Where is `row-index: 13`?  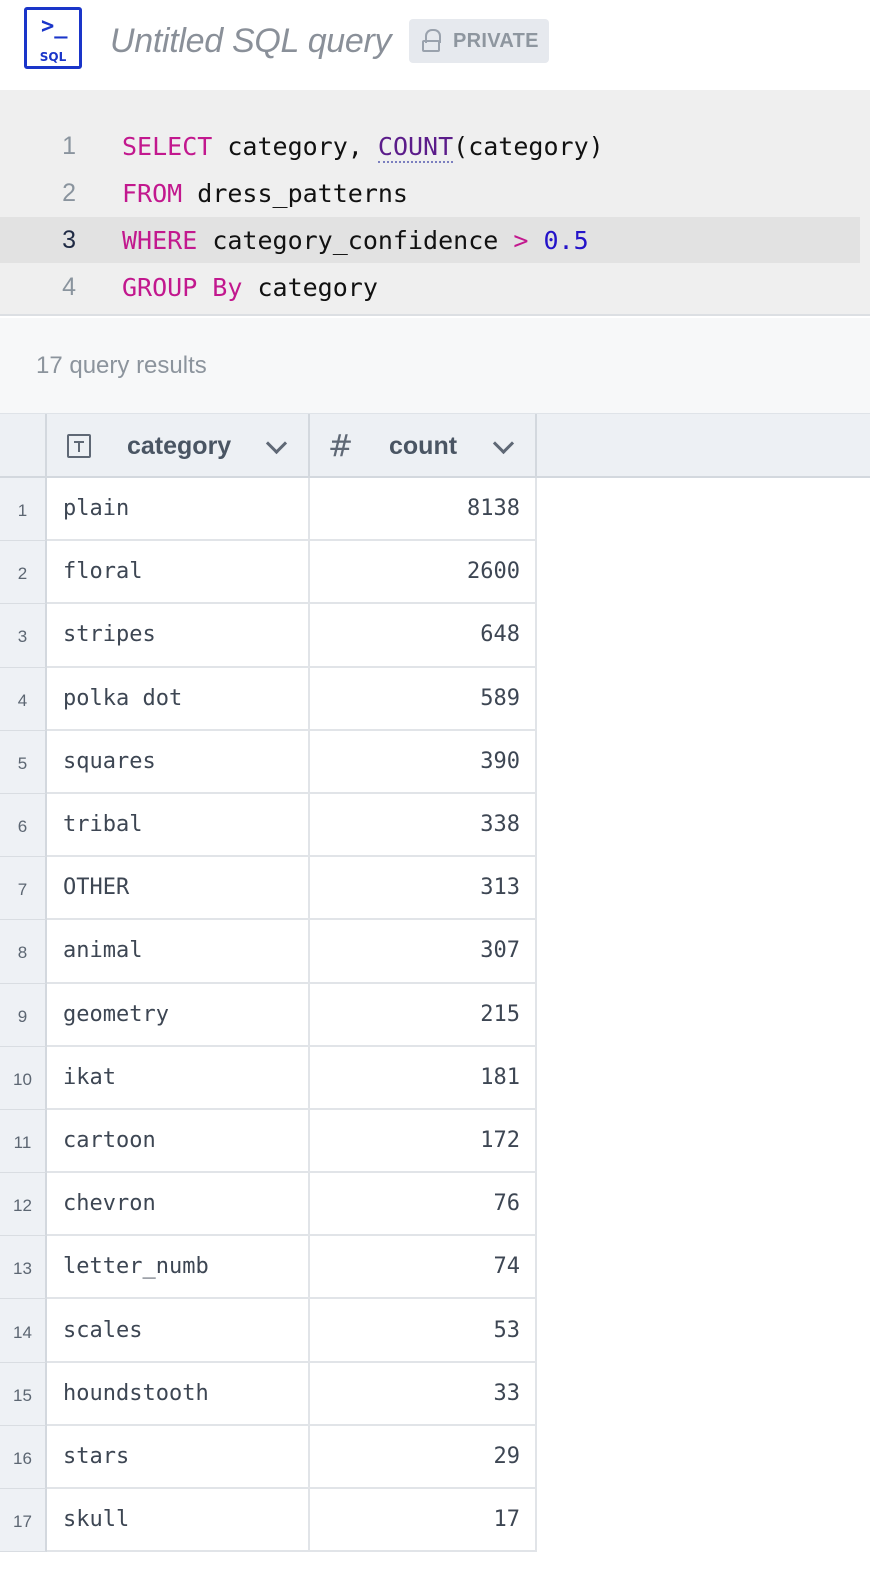
row-index: 13 is located at coordinates (23, 1268).